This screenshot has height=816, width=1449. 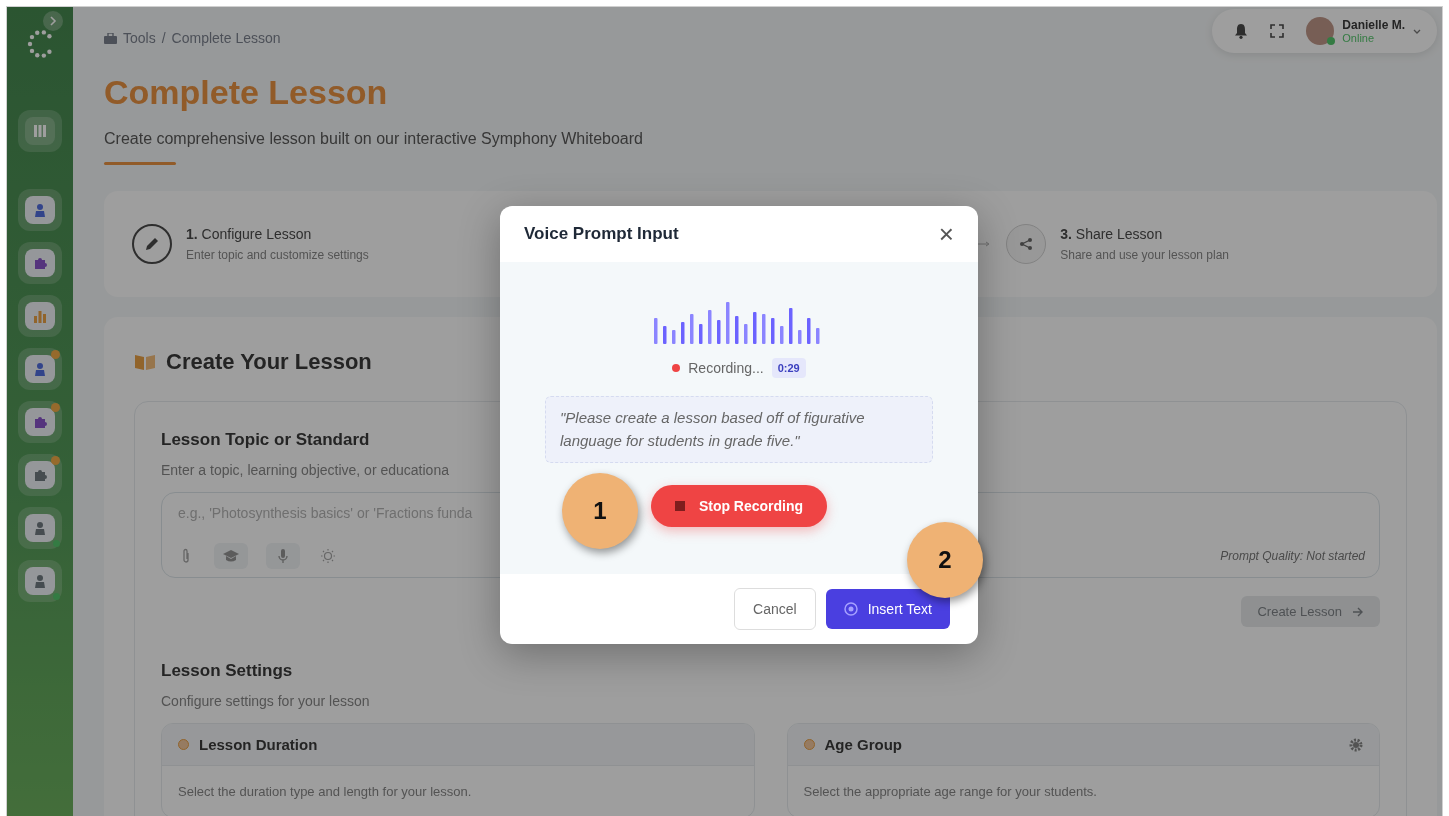 What do you see at coordinates (1417, 31) in the screenshot?
I see `caret-icon` at bounding box center [1417, 31].